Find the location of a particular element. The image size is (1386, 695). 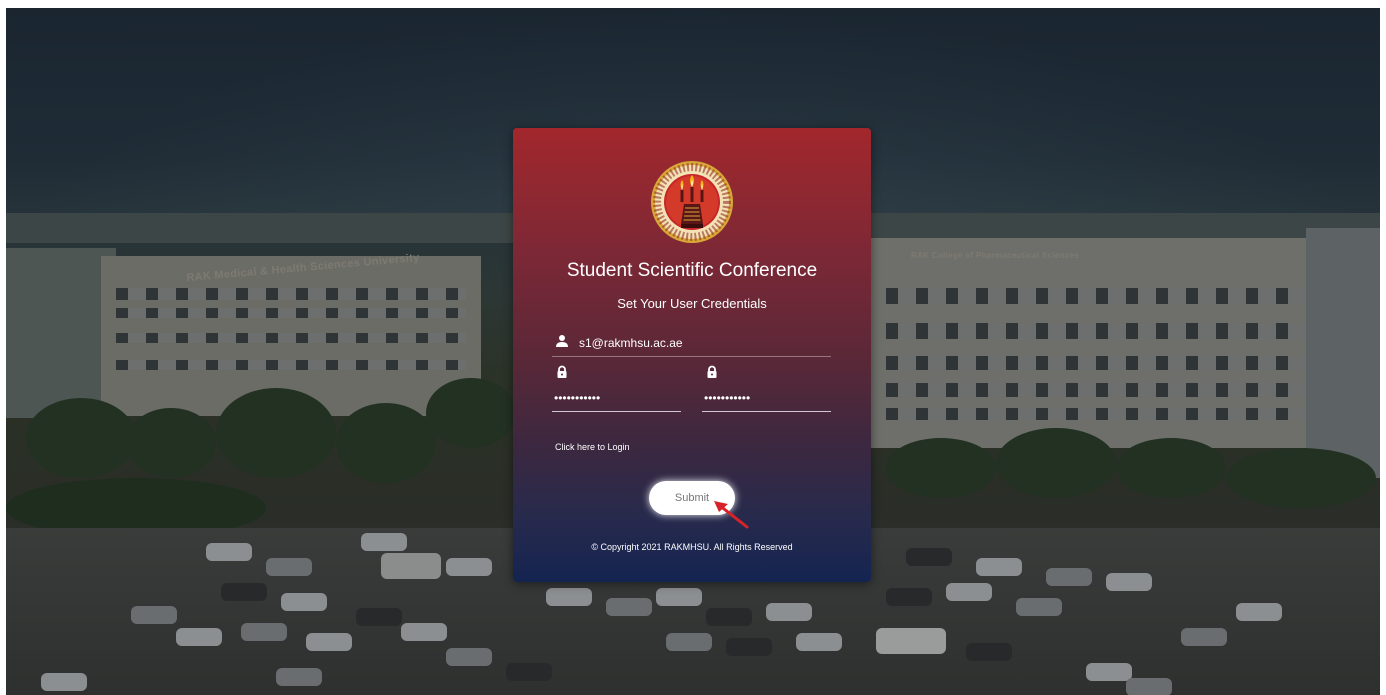

user-icon is located at coordinates (562, 341).